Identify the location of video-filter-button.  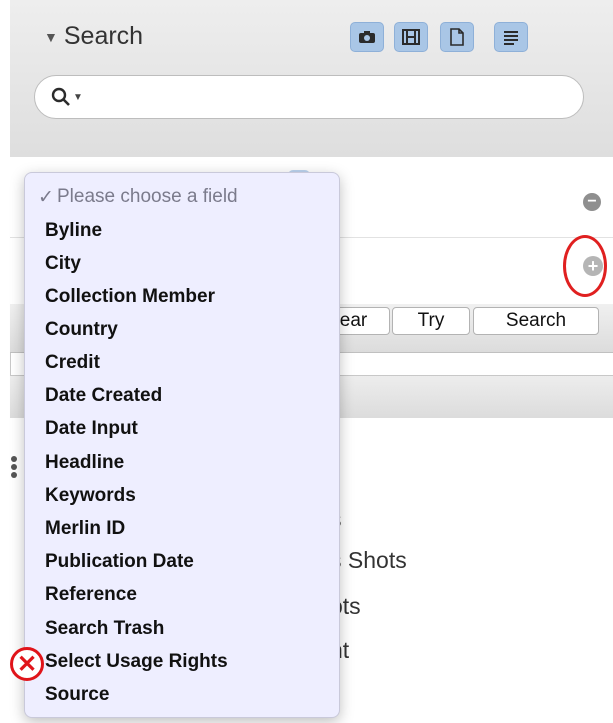
(411, 37).